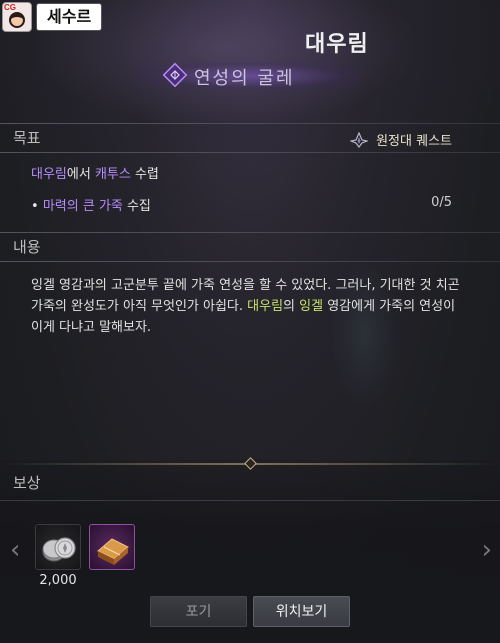 This screenshot has height=643, width=500. I want to click on player-name: 세수르, so click(69, 17).